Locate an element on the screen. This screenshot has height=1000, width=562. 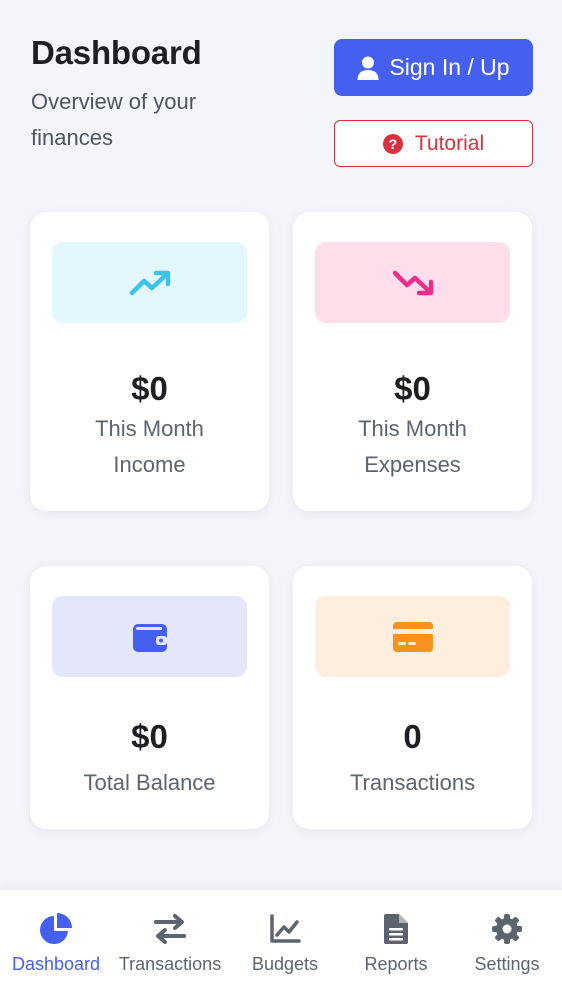
help-icon: ? is located at coordinates (392, 143).